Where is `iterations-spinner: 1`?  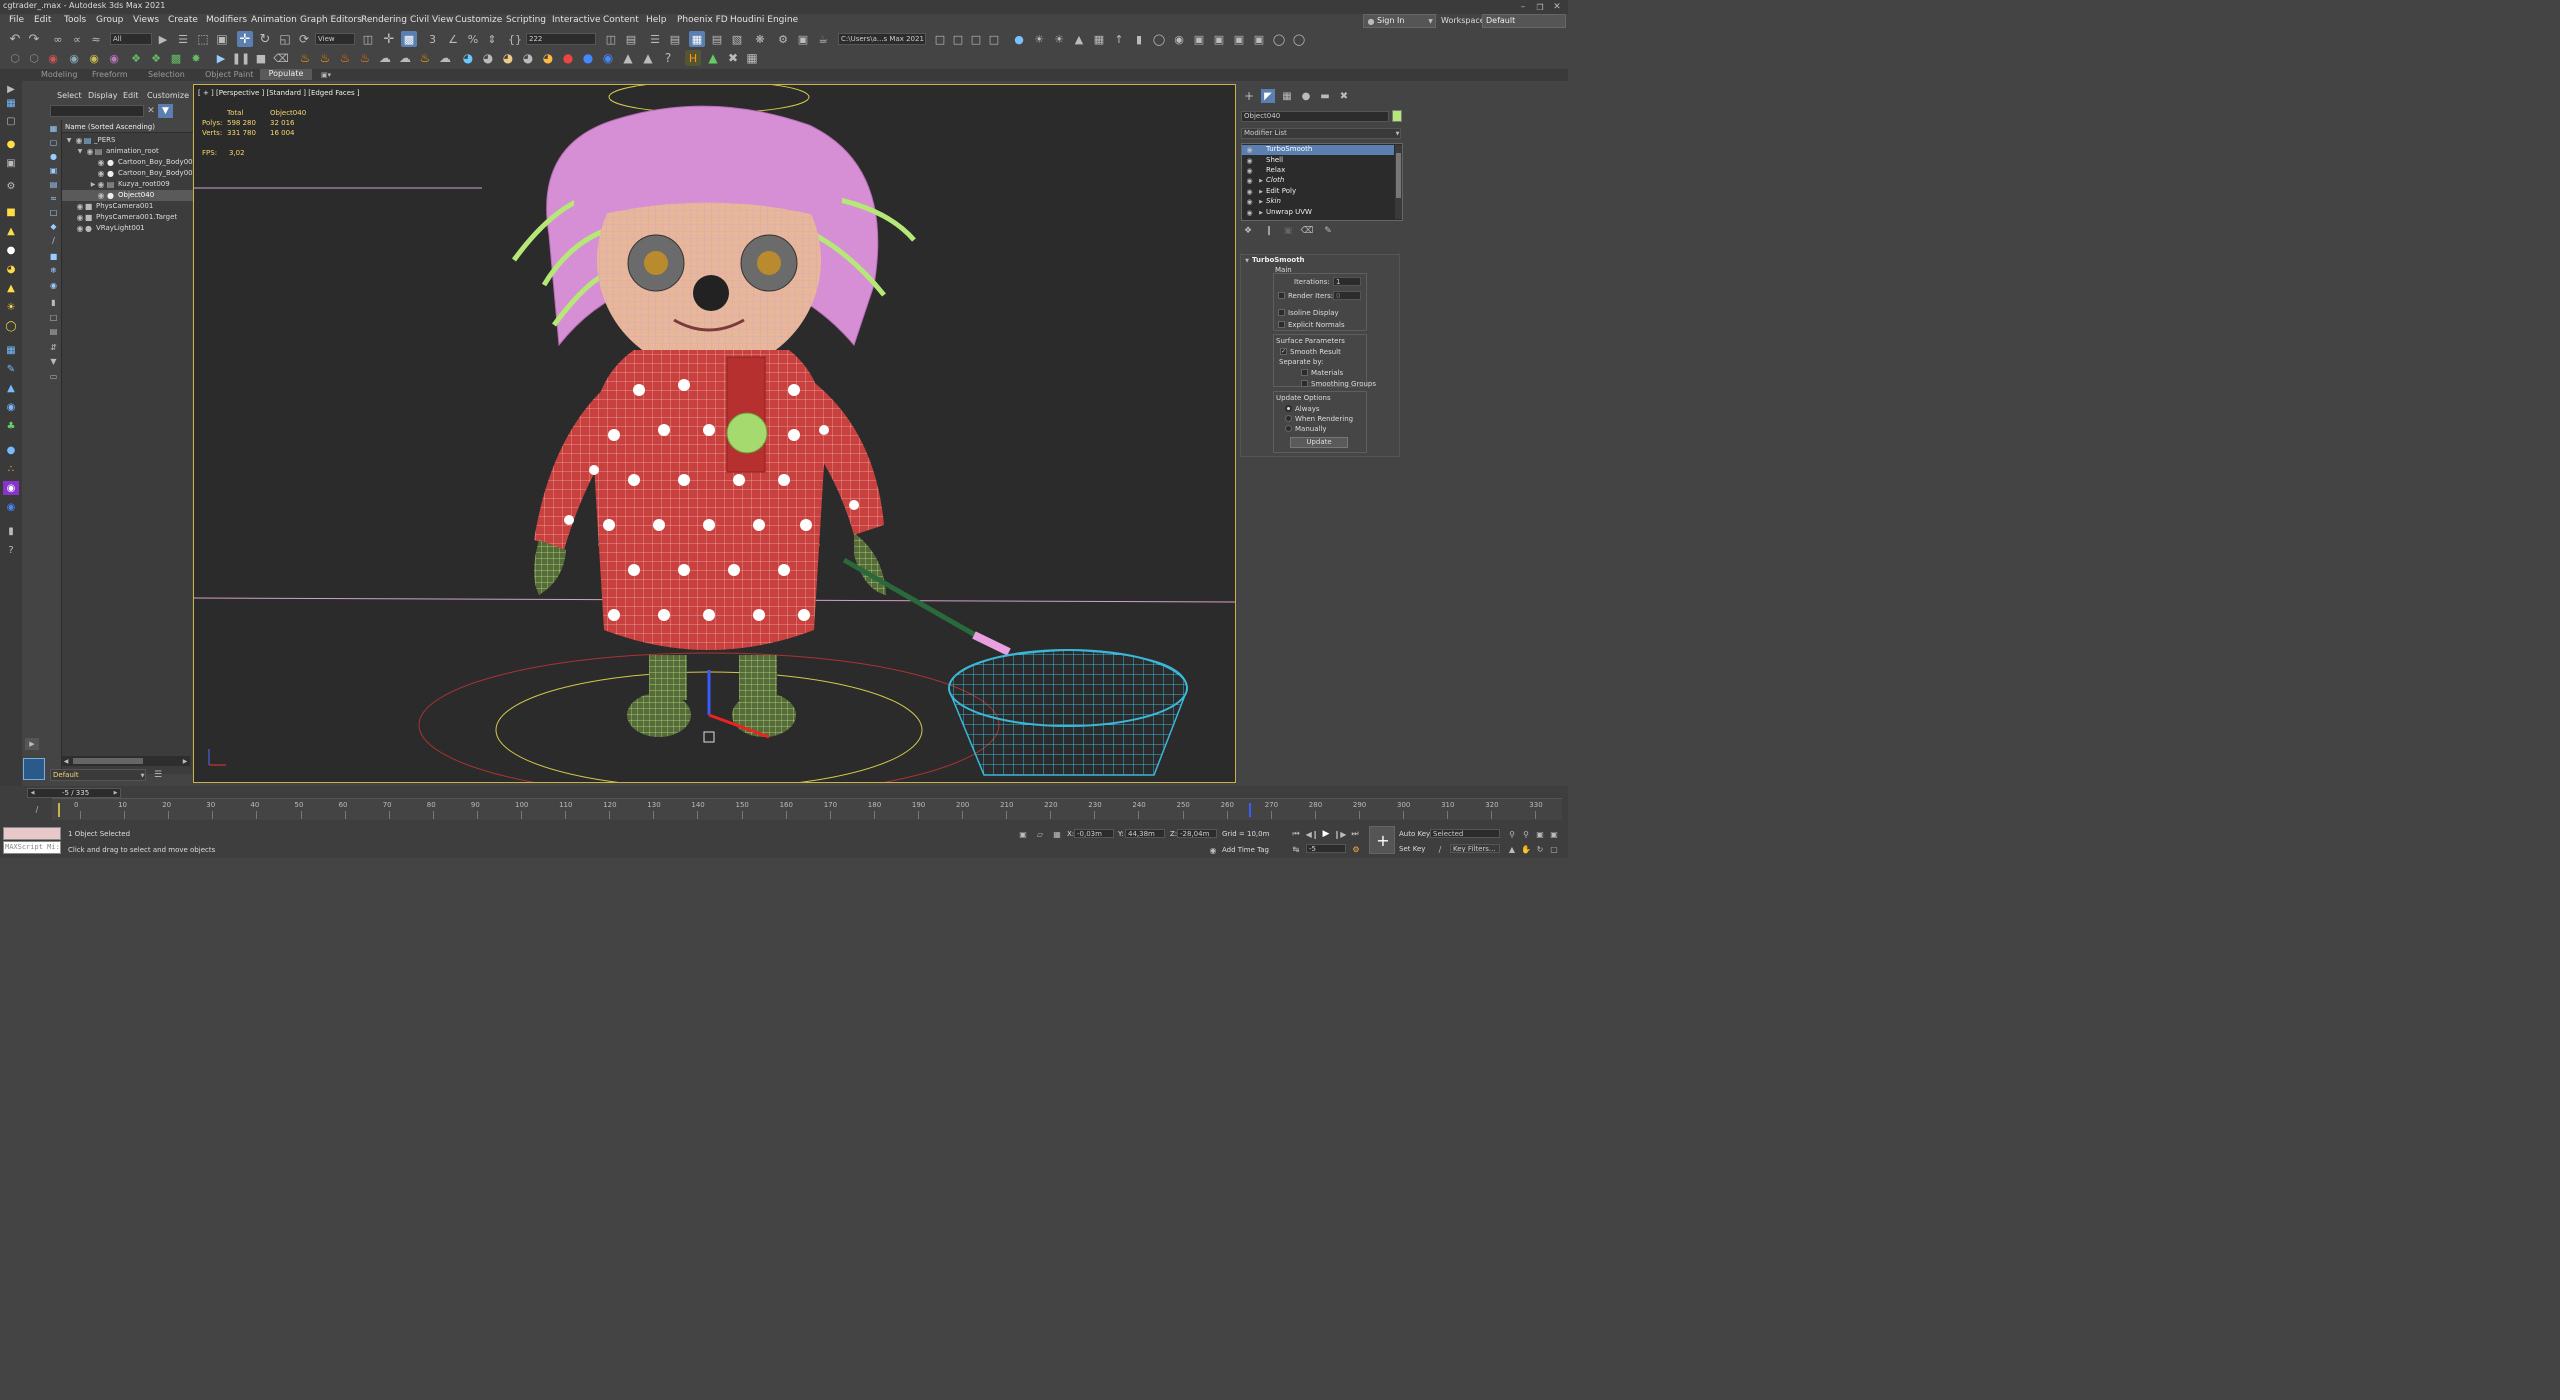
iterations-spinner: 1 is located at coordinates (1347, 281).